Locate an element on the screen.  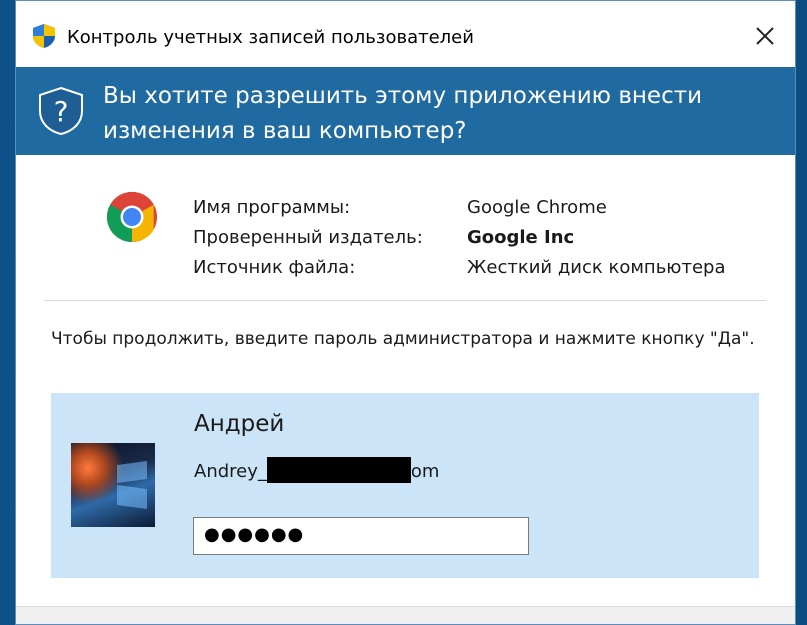
question-shield-icon: ? is located at coordinates (61, 111).